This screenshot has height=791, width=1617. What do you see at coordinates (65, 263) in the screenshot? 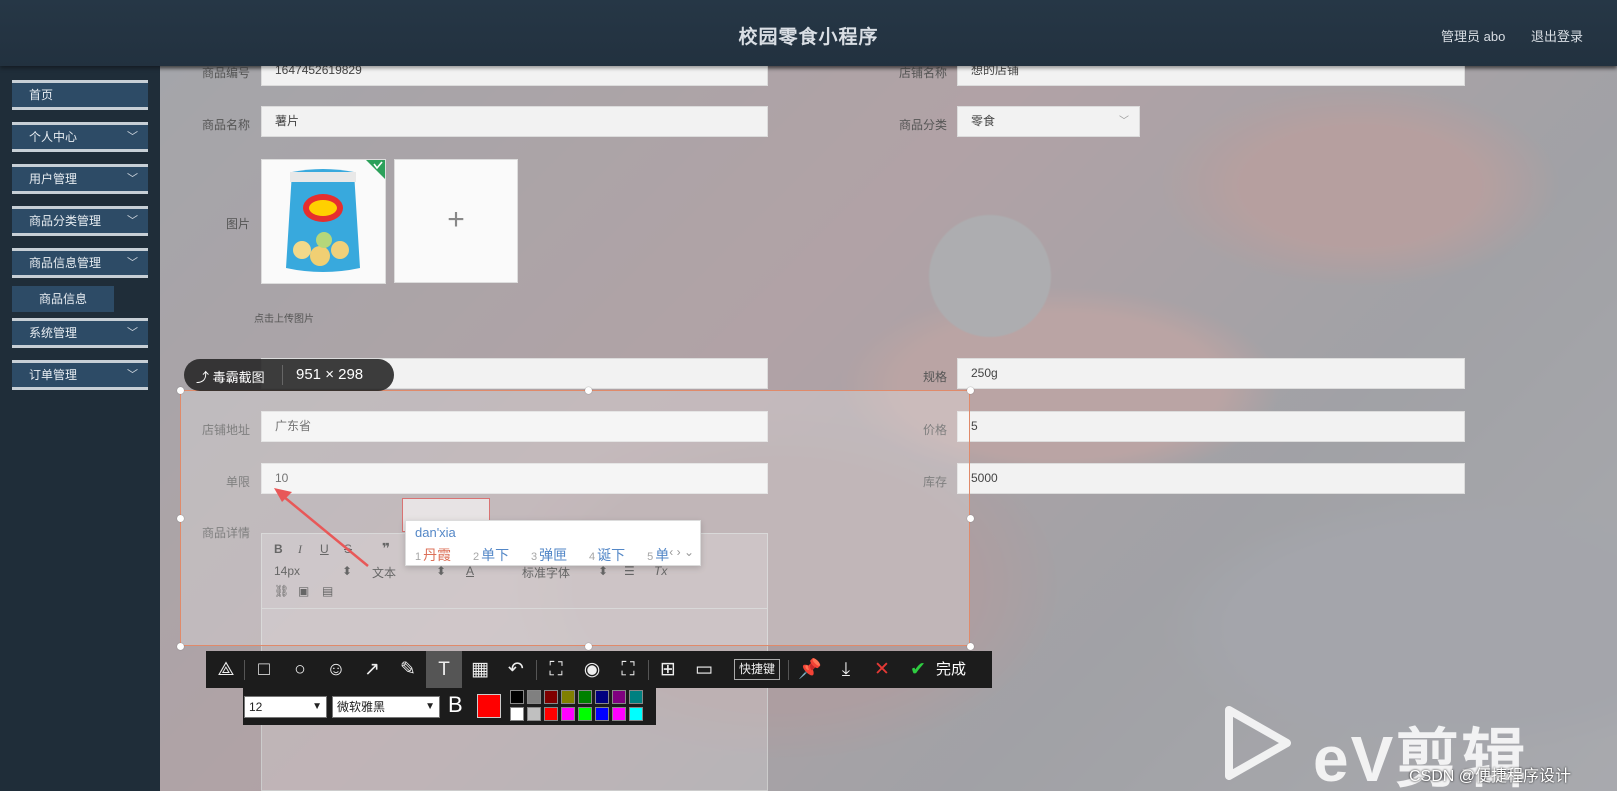
I see `sidebar-item-label: 商品信息管理` at bounding box center [65, 263].